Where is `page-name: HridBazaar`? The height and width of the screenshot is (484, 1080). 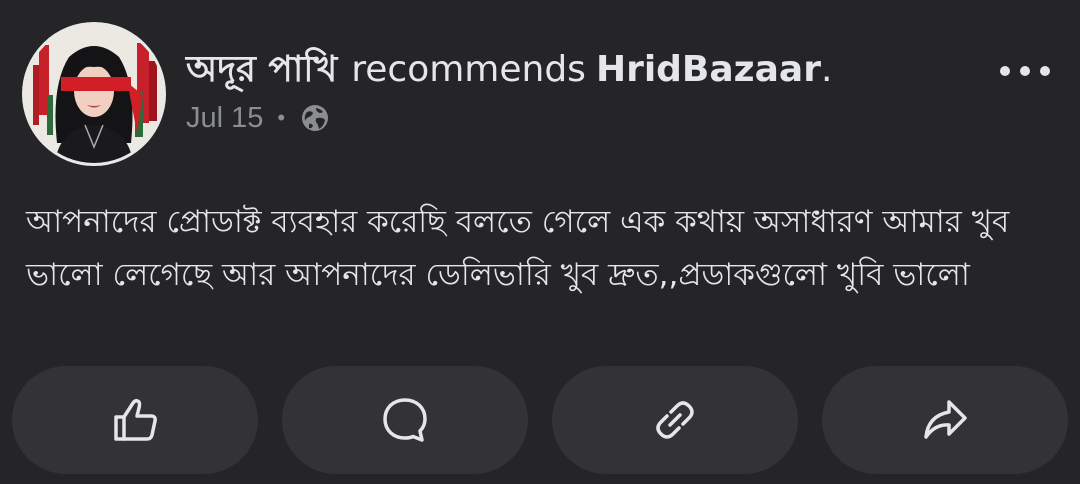
page-name: HridBazaar is located at coordinates (708, 69).